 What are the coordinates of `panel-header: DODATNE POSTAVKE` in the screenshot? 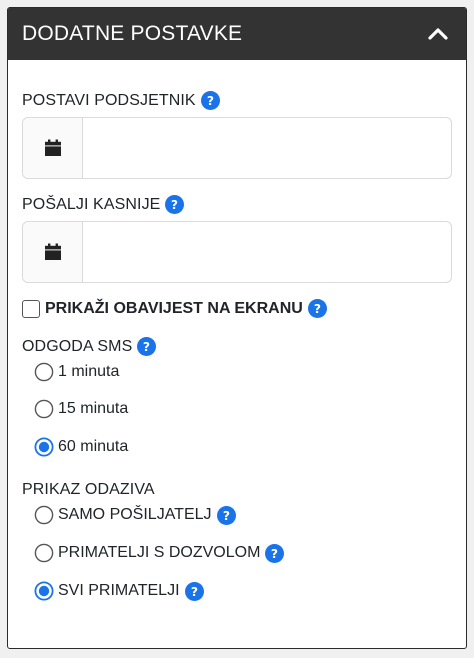 It's located at (237, 34).